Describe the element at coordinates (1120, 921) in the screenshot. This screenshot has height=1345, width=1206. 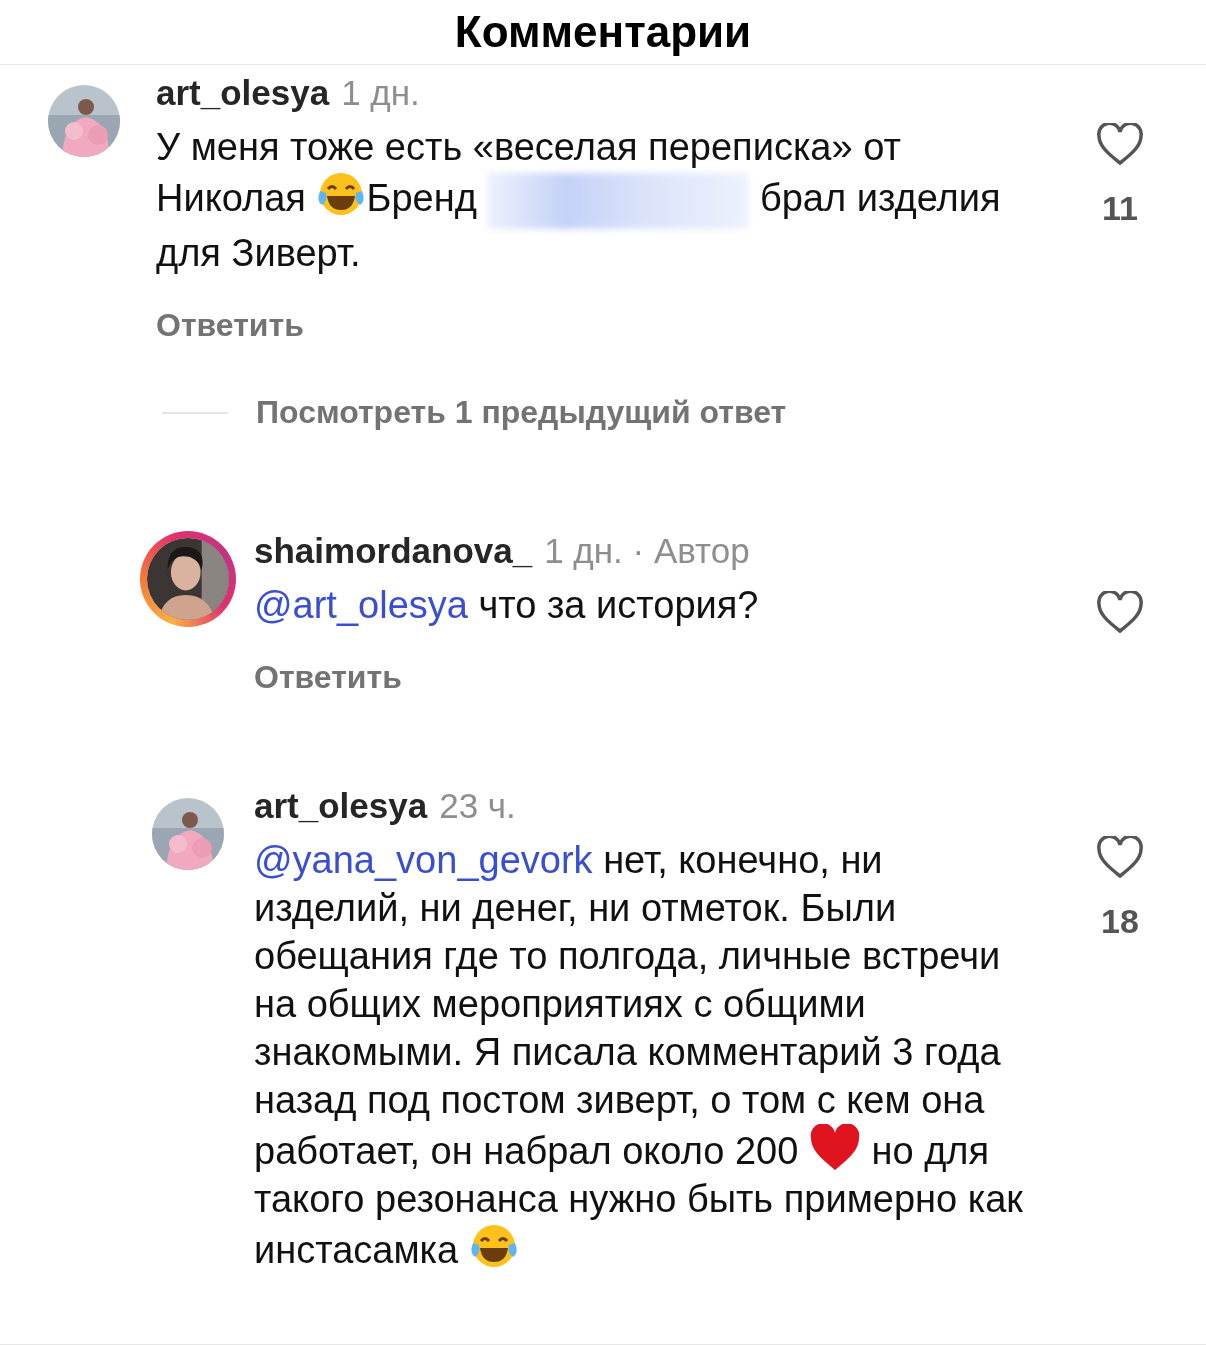
I see `like-count: 18` at that location.